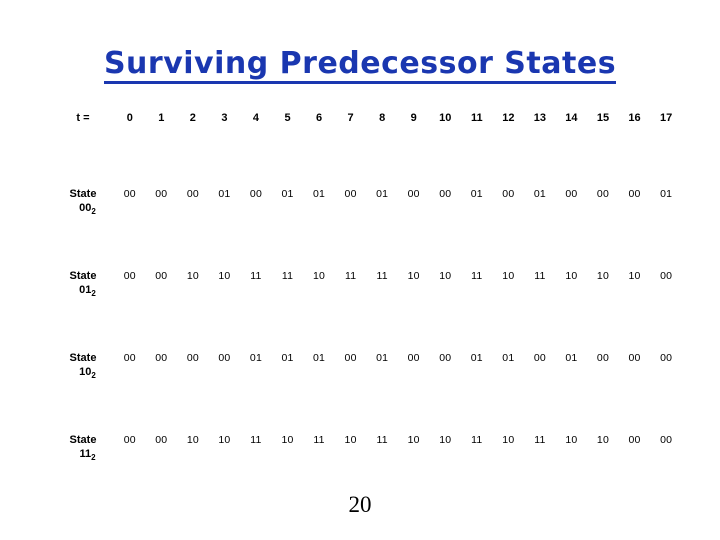 Image resolution: width=720 pixels, height=540 pixels. Describe the element at coordinates (350, 275) in the screenshot. I see `cell-r1-c7: 11` at that location.